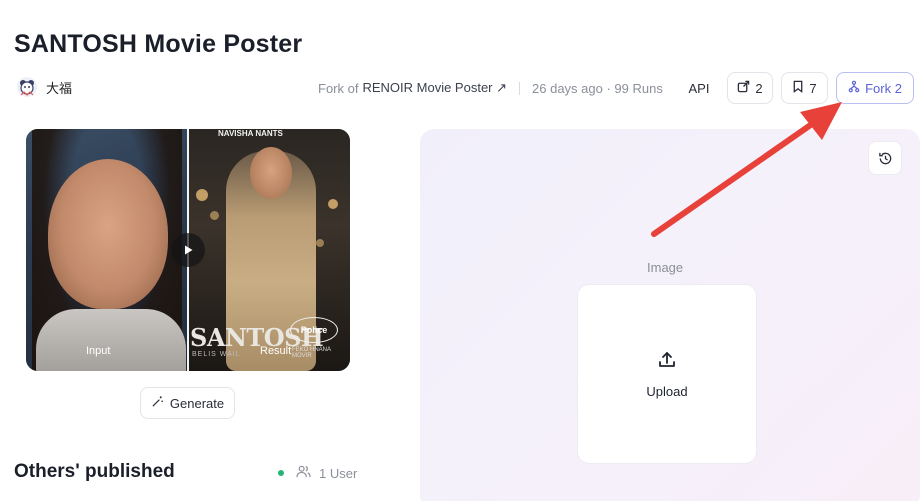 Image resolution: width=922 pixels, height=501 pixels. What do you see at coordinates (59, 88) in the screenshot?
I see `author-name: 大福` at bounding box center [59, 88].